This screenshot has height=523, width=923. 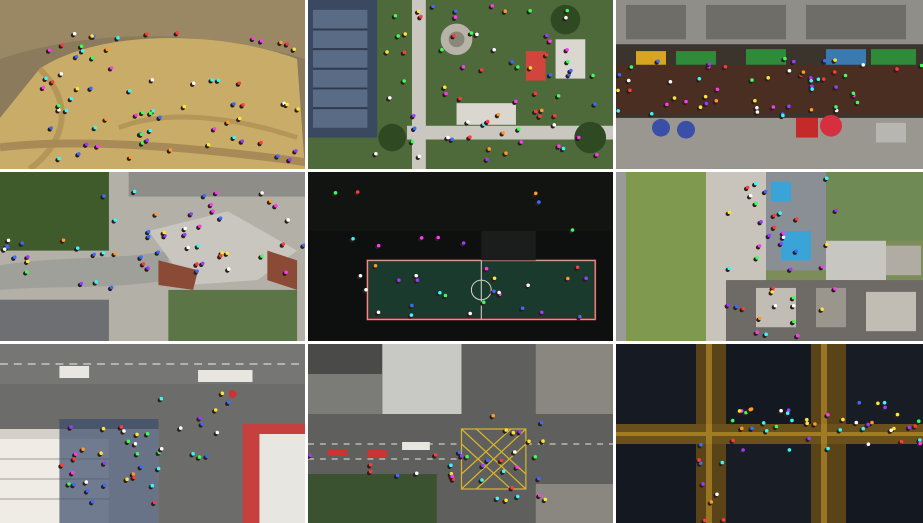 What do you see at coordinates (769, 433) in the screenshot?
I see `tile-night-intersection-scene` at bounding box center [769, 433].